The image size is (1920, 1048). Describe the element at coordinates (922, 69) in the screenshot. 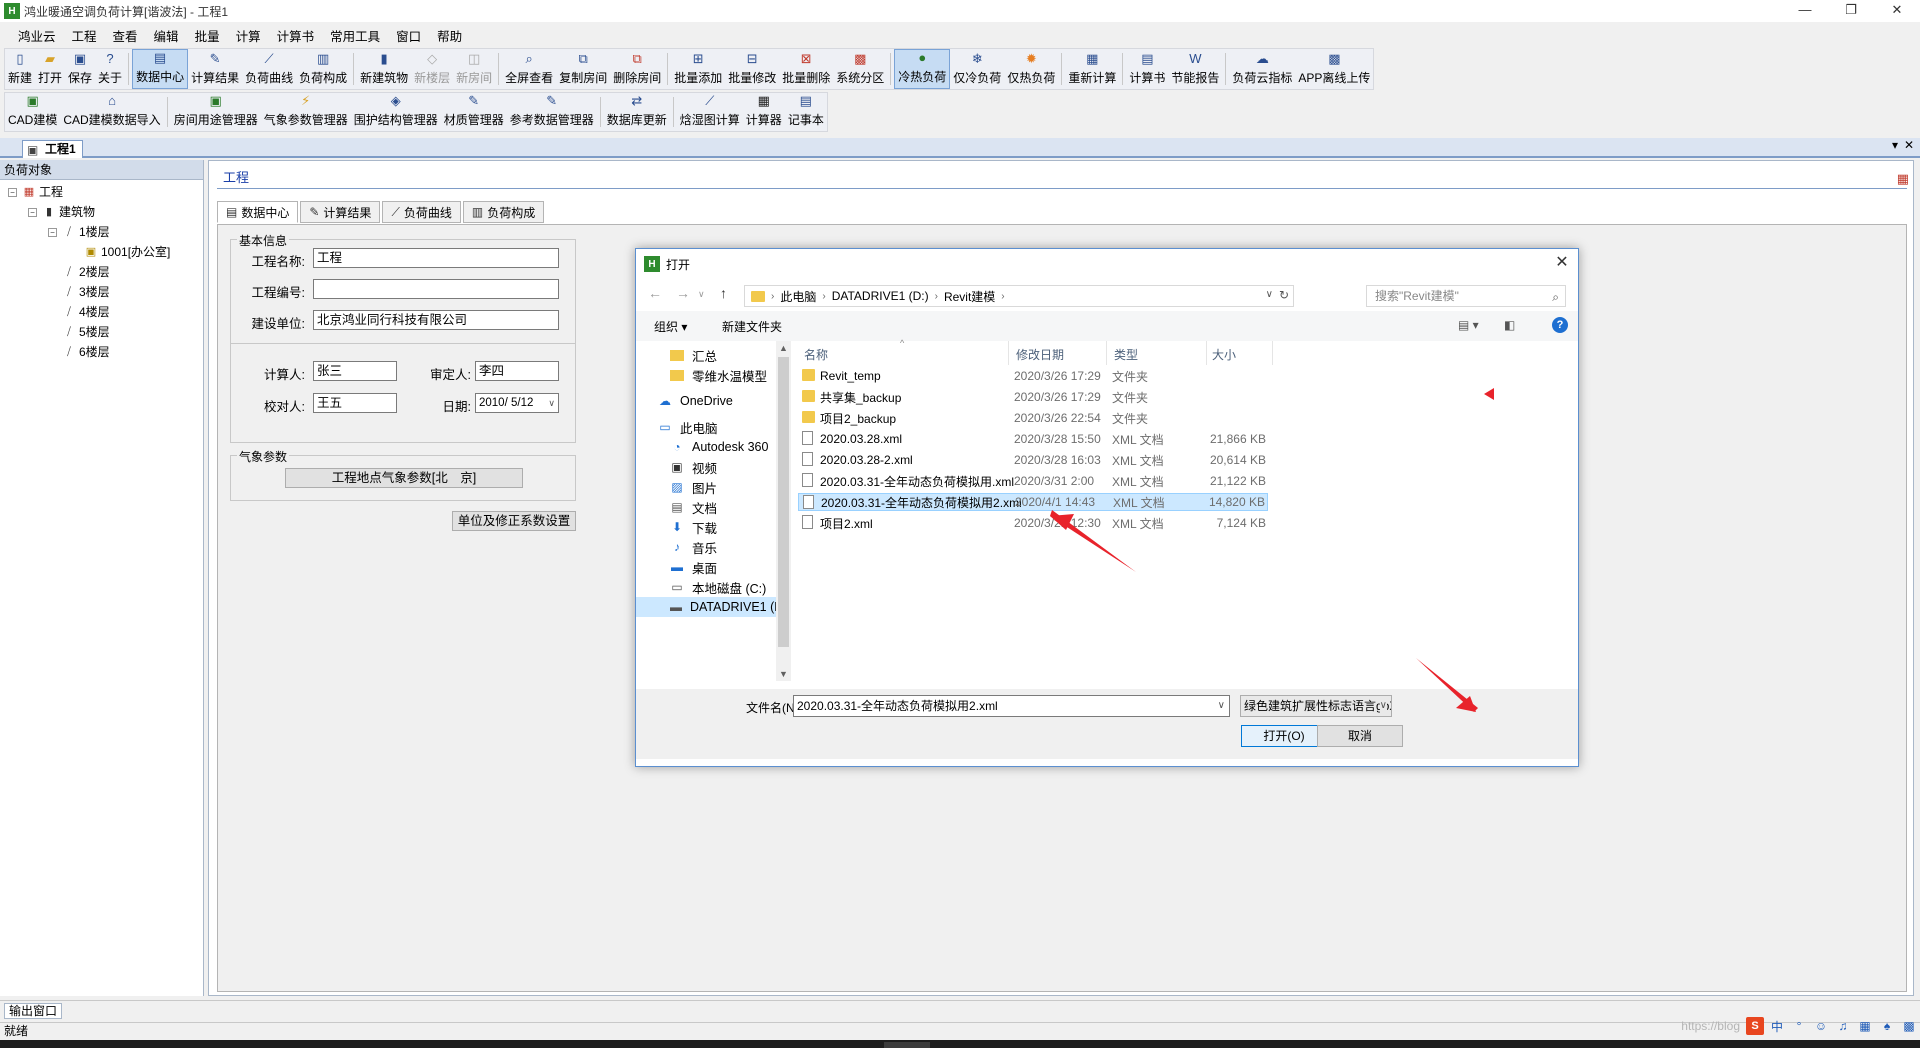

I see `cool-heat-load-button: ● 冷热负荷` at that location.